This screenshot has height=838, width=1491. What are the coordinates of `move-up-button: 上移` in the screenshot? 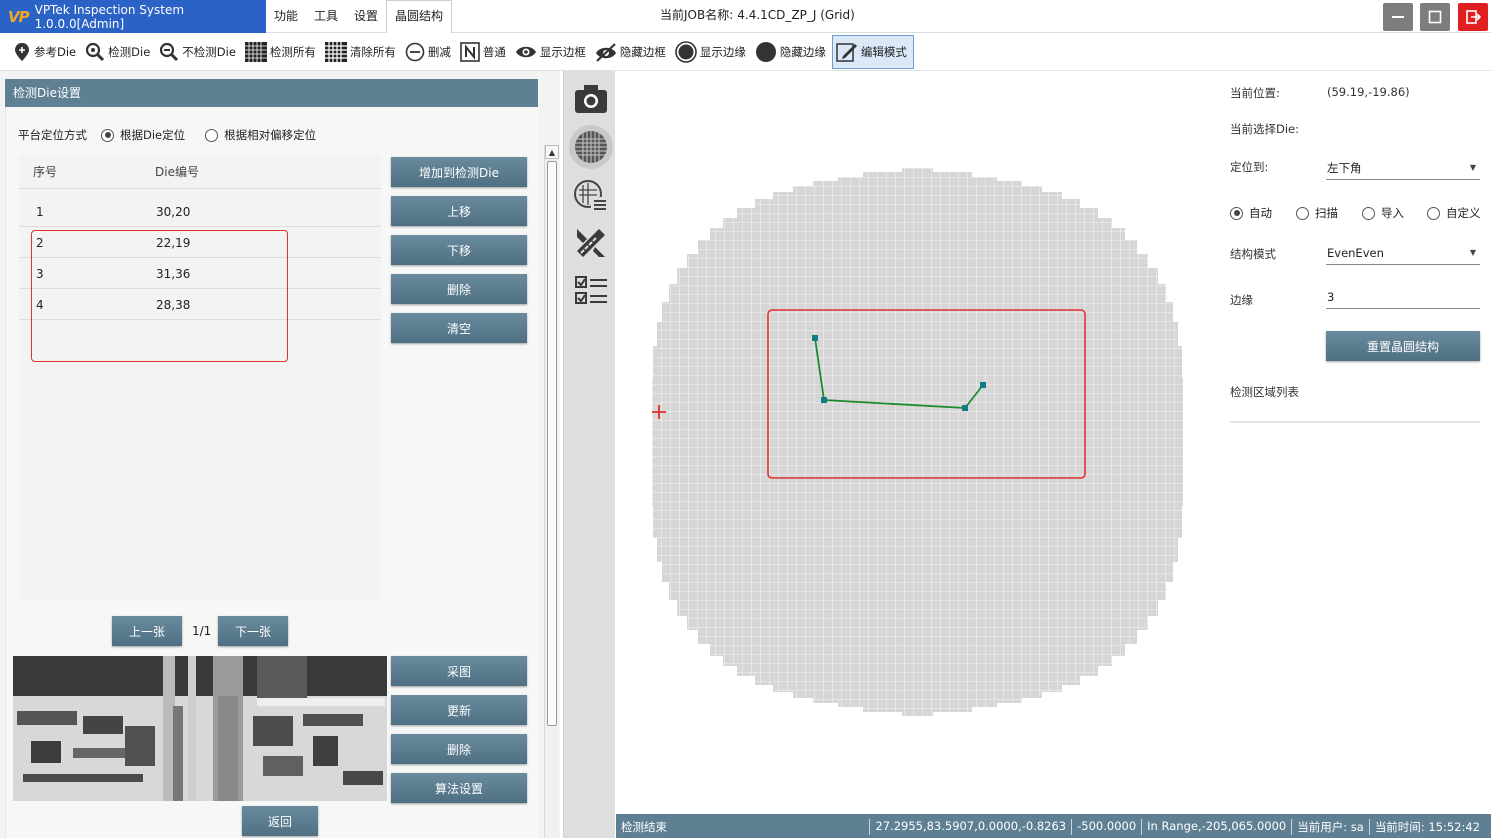 It's located at (459, 211).